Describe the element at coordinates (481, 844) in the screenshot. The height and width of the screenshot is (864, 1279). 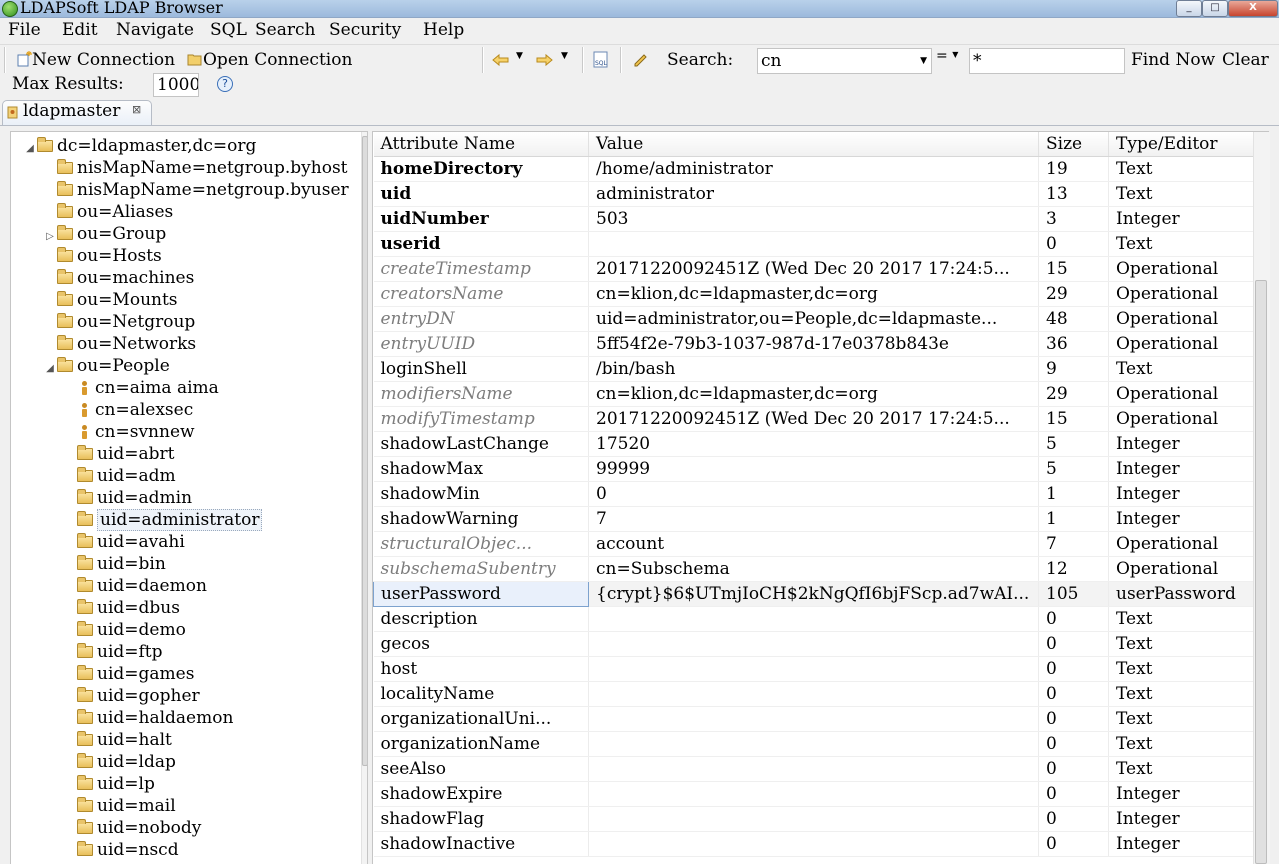
I see `attribute-name-cell: shadowInactive` at that location.